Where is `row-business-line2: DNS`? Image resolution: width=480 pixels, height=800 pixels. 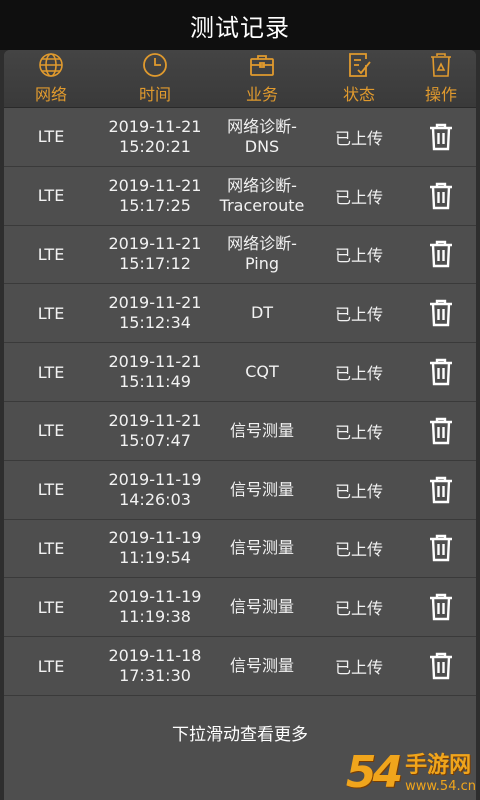 row-business-line2: DNS is located at coordinates (262, 146).